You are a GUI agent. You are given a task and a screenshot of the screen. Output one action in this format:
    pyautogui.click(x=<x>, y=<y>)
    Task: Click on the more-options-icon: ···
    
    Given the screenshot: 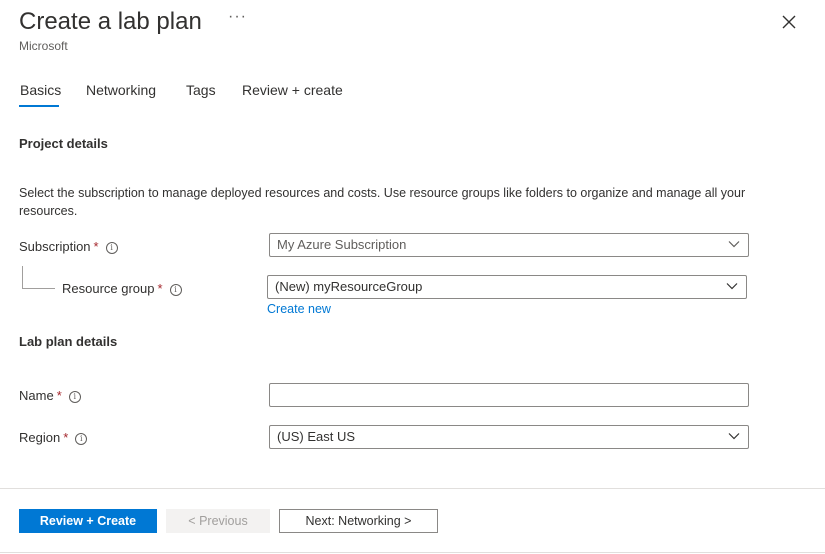 What is the action you would take?
    pyautogui.click(x=237, y=17)
    